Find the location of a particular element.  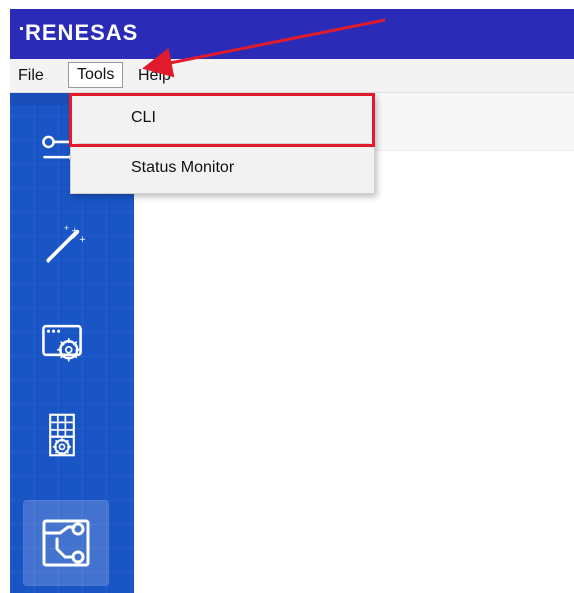

brand-logo: RENESAS is located at coordinates (79, 33).